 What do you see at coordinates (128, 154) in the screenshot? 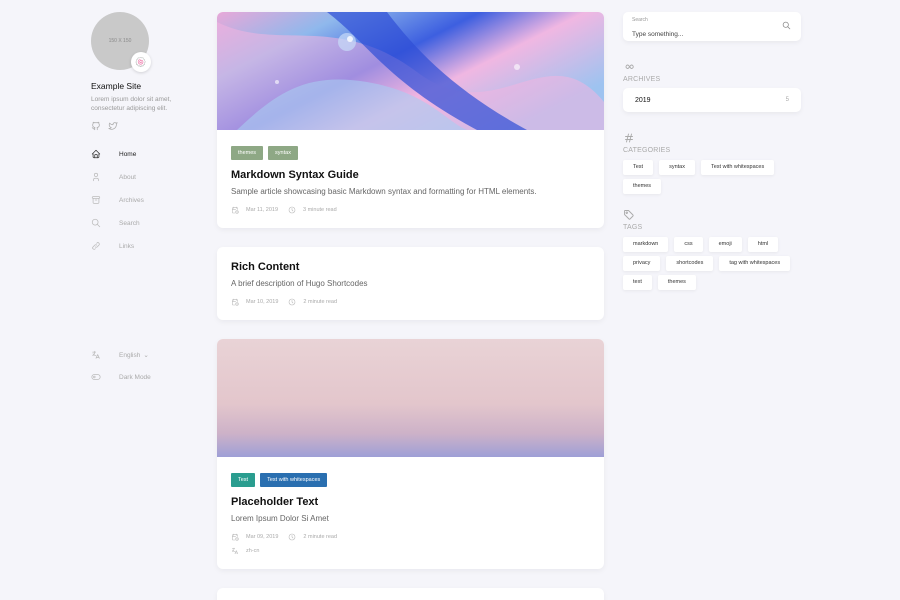
I see `menu-item-label: Home` at bounding box center [128, 154].